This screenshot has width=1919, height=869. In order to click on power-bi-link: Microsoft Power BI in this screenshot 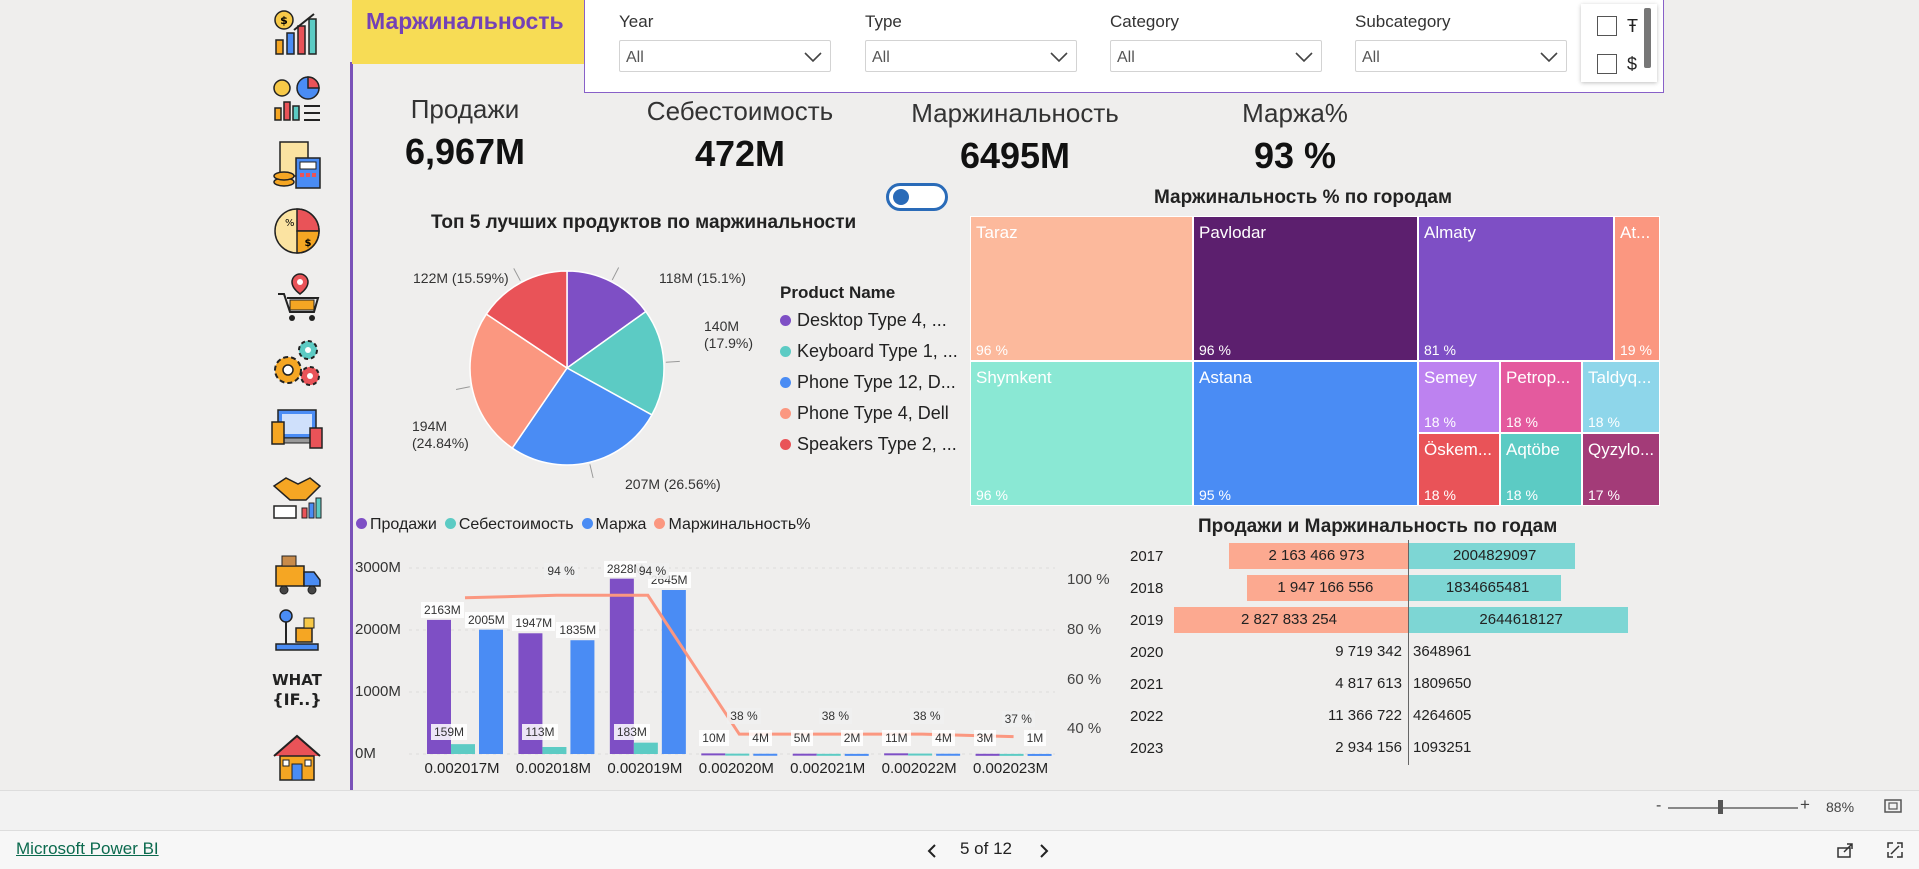, I will do `click(87, 849)`.